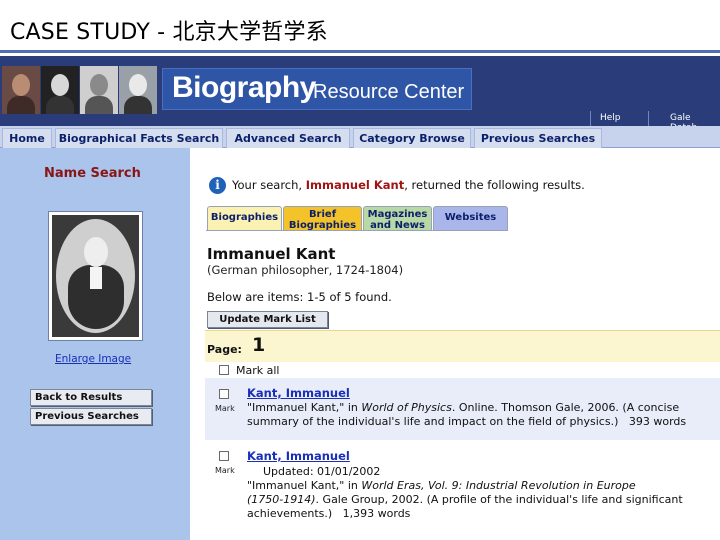 The image size is (720, 540). Describe the element at coordinates (355, 185) in the screenshot. I see `result-query: Immanuel Kant` at that location.